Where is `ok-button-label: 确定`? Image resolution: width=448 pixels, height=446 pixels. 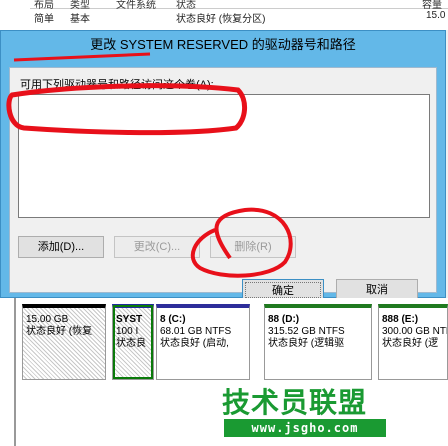 ok-button-label: 确定 is located at coordinates (283, 291).